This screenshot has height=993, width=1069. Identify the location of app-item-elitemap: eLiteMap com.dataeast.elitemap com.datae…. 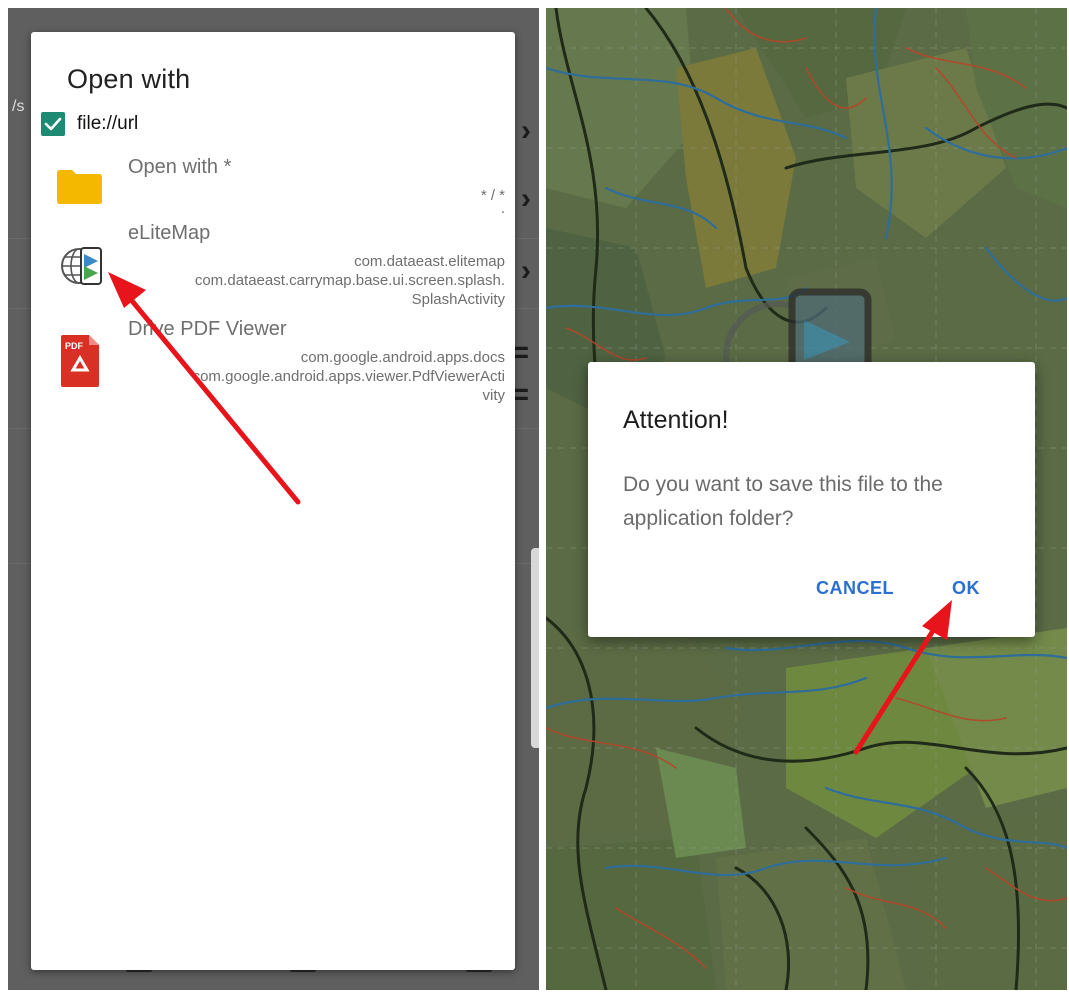
(273, 267).